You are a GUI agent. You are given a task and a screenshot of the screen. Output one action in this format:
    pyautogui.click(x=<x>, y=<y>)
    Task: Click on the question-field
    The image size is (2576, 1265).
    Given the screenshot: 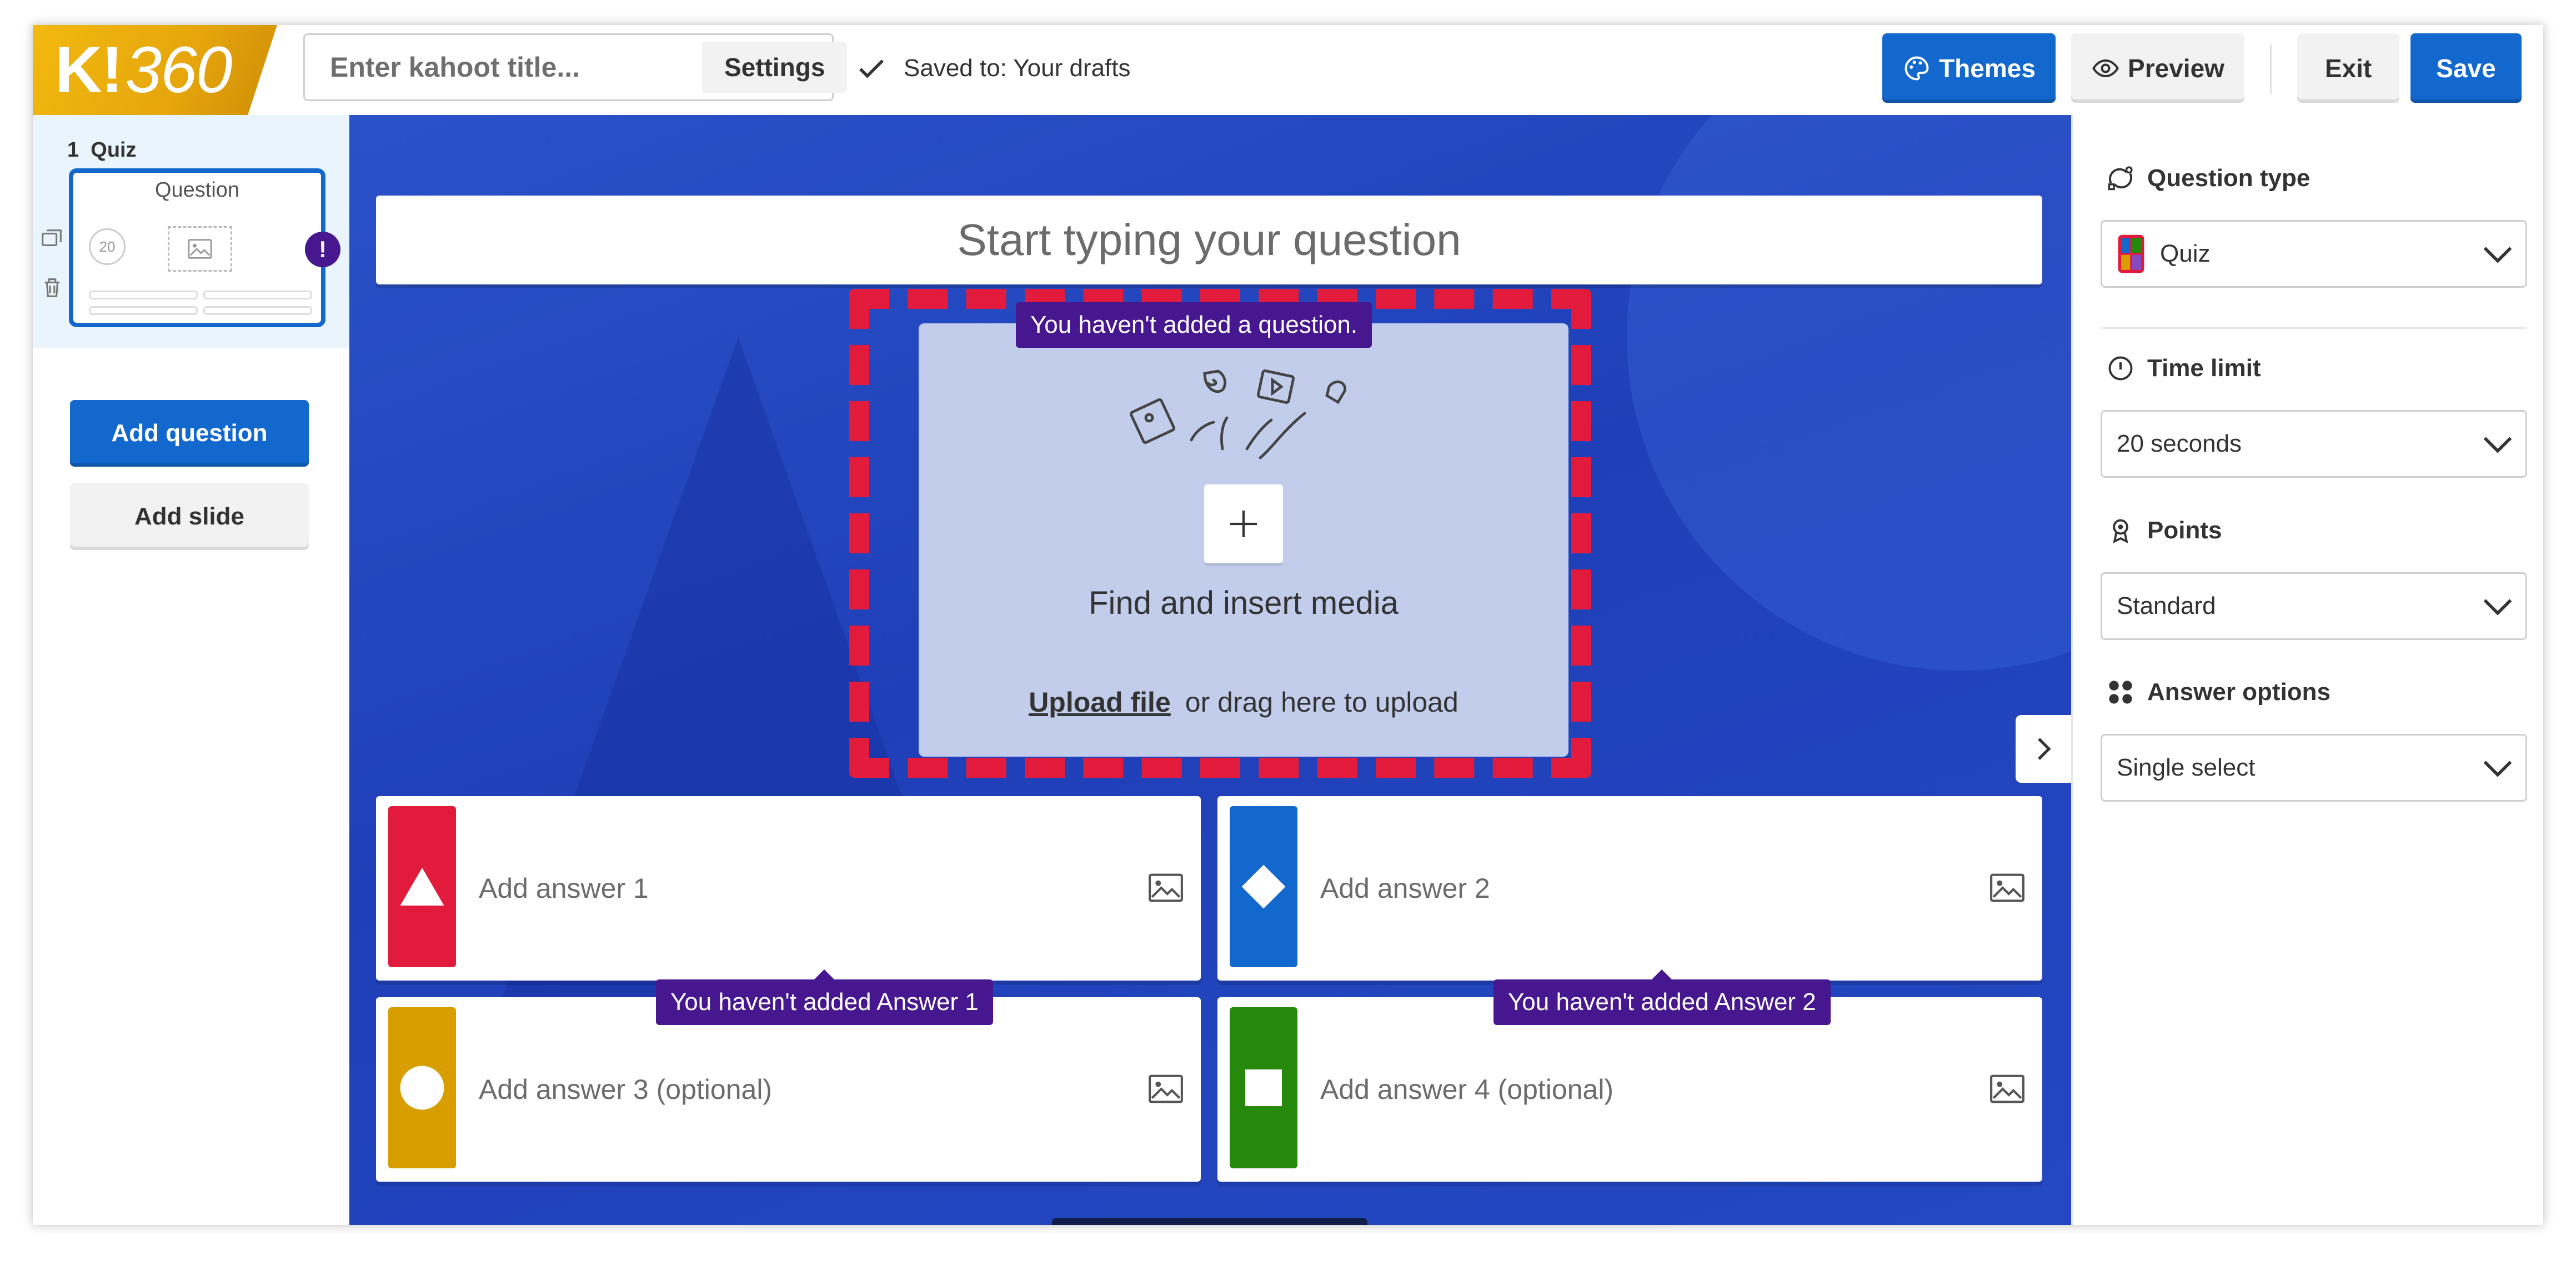 What is the action you would take?
    pyautogui.click(x=1209, y=240)
    